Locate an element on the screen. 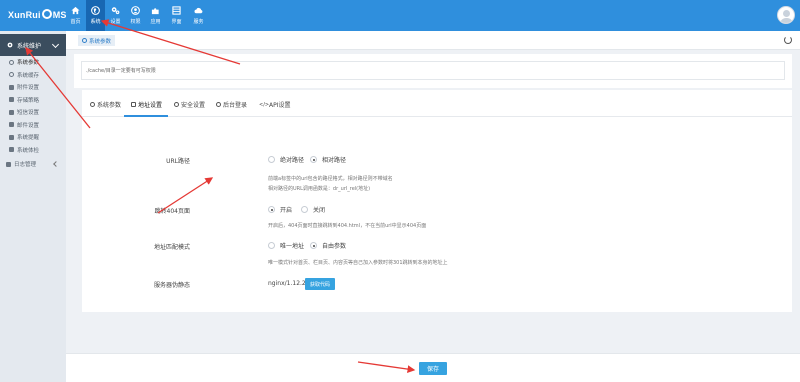  radio-unique-address: 唯一地址 is located at coordinates (286, 245).